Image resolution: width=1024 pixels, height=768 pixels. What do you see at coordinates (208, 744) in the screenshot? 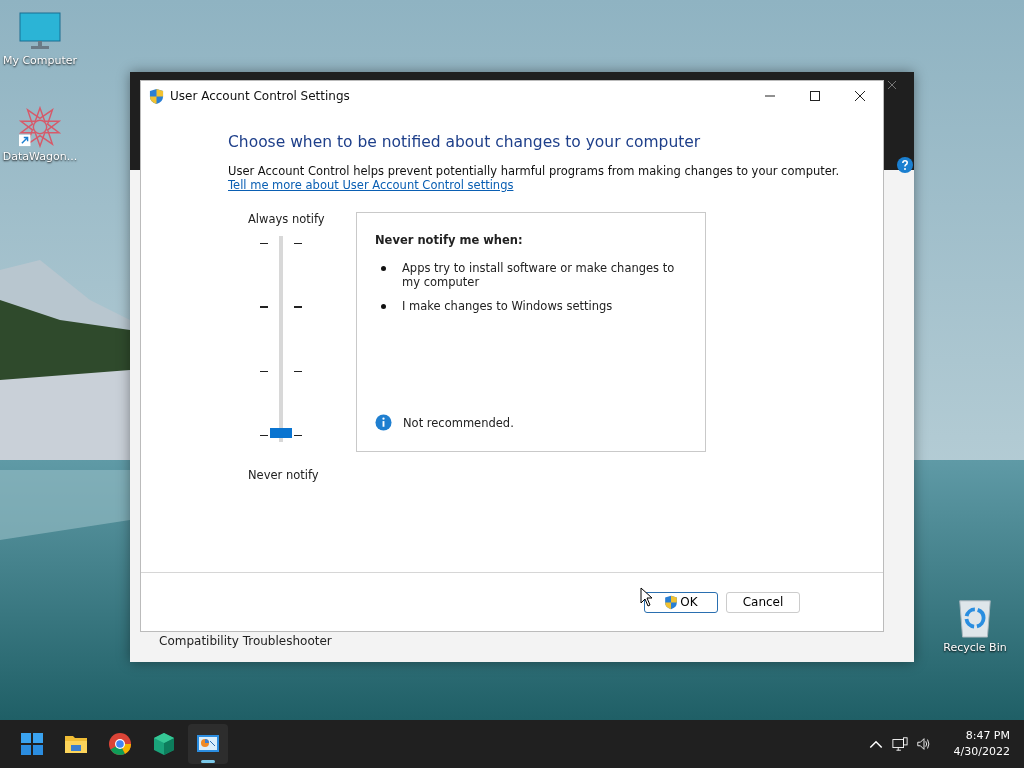
I see `taskbar-app-button` at bounding box center [208, 744].